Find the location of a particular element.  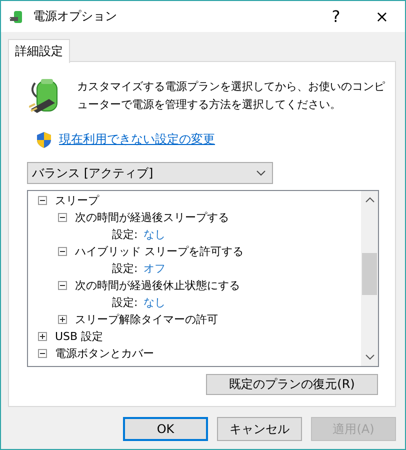

tree-item: 次の時間が経過後スリープする is located at coordinates (152, 217).